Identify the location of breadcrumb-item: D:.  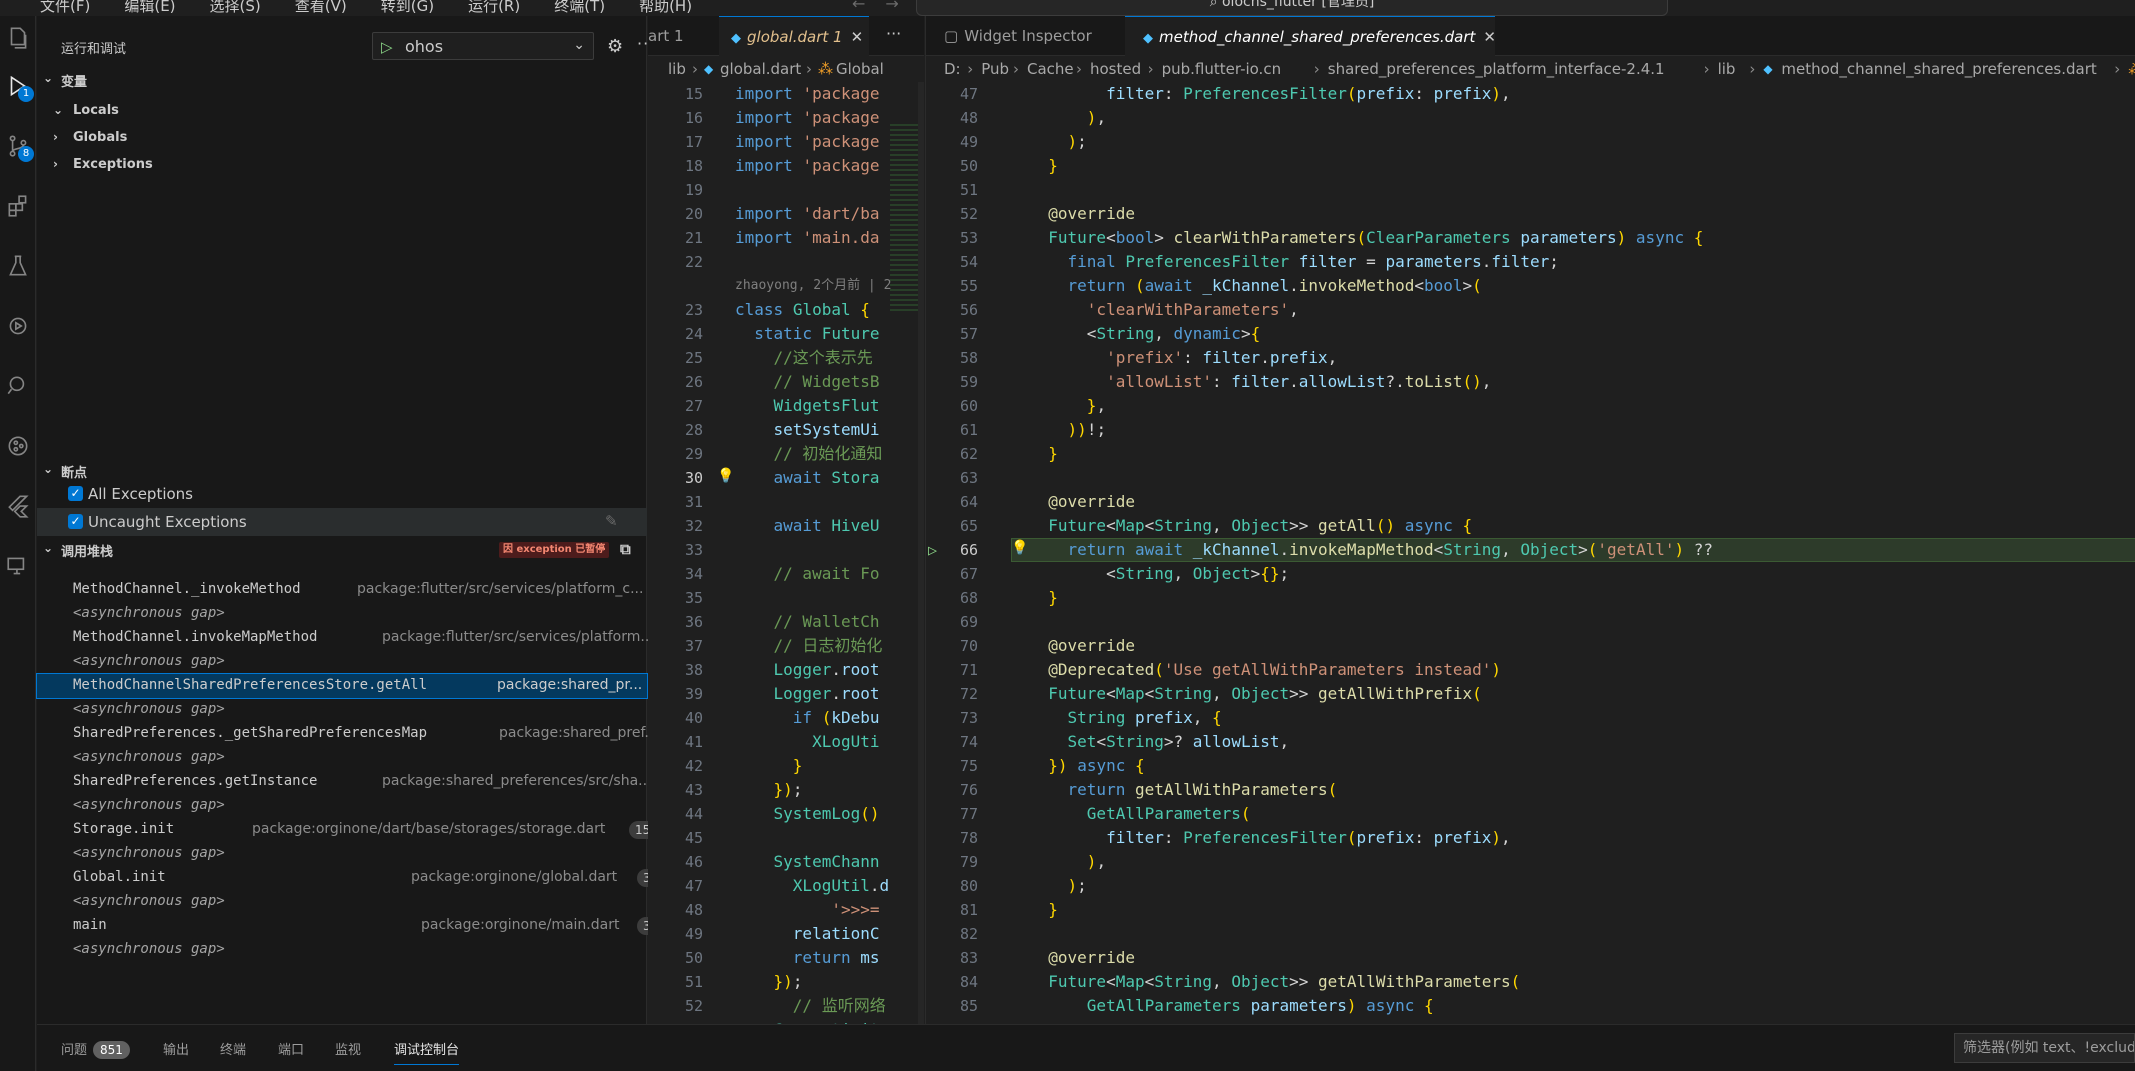
(952, 69).